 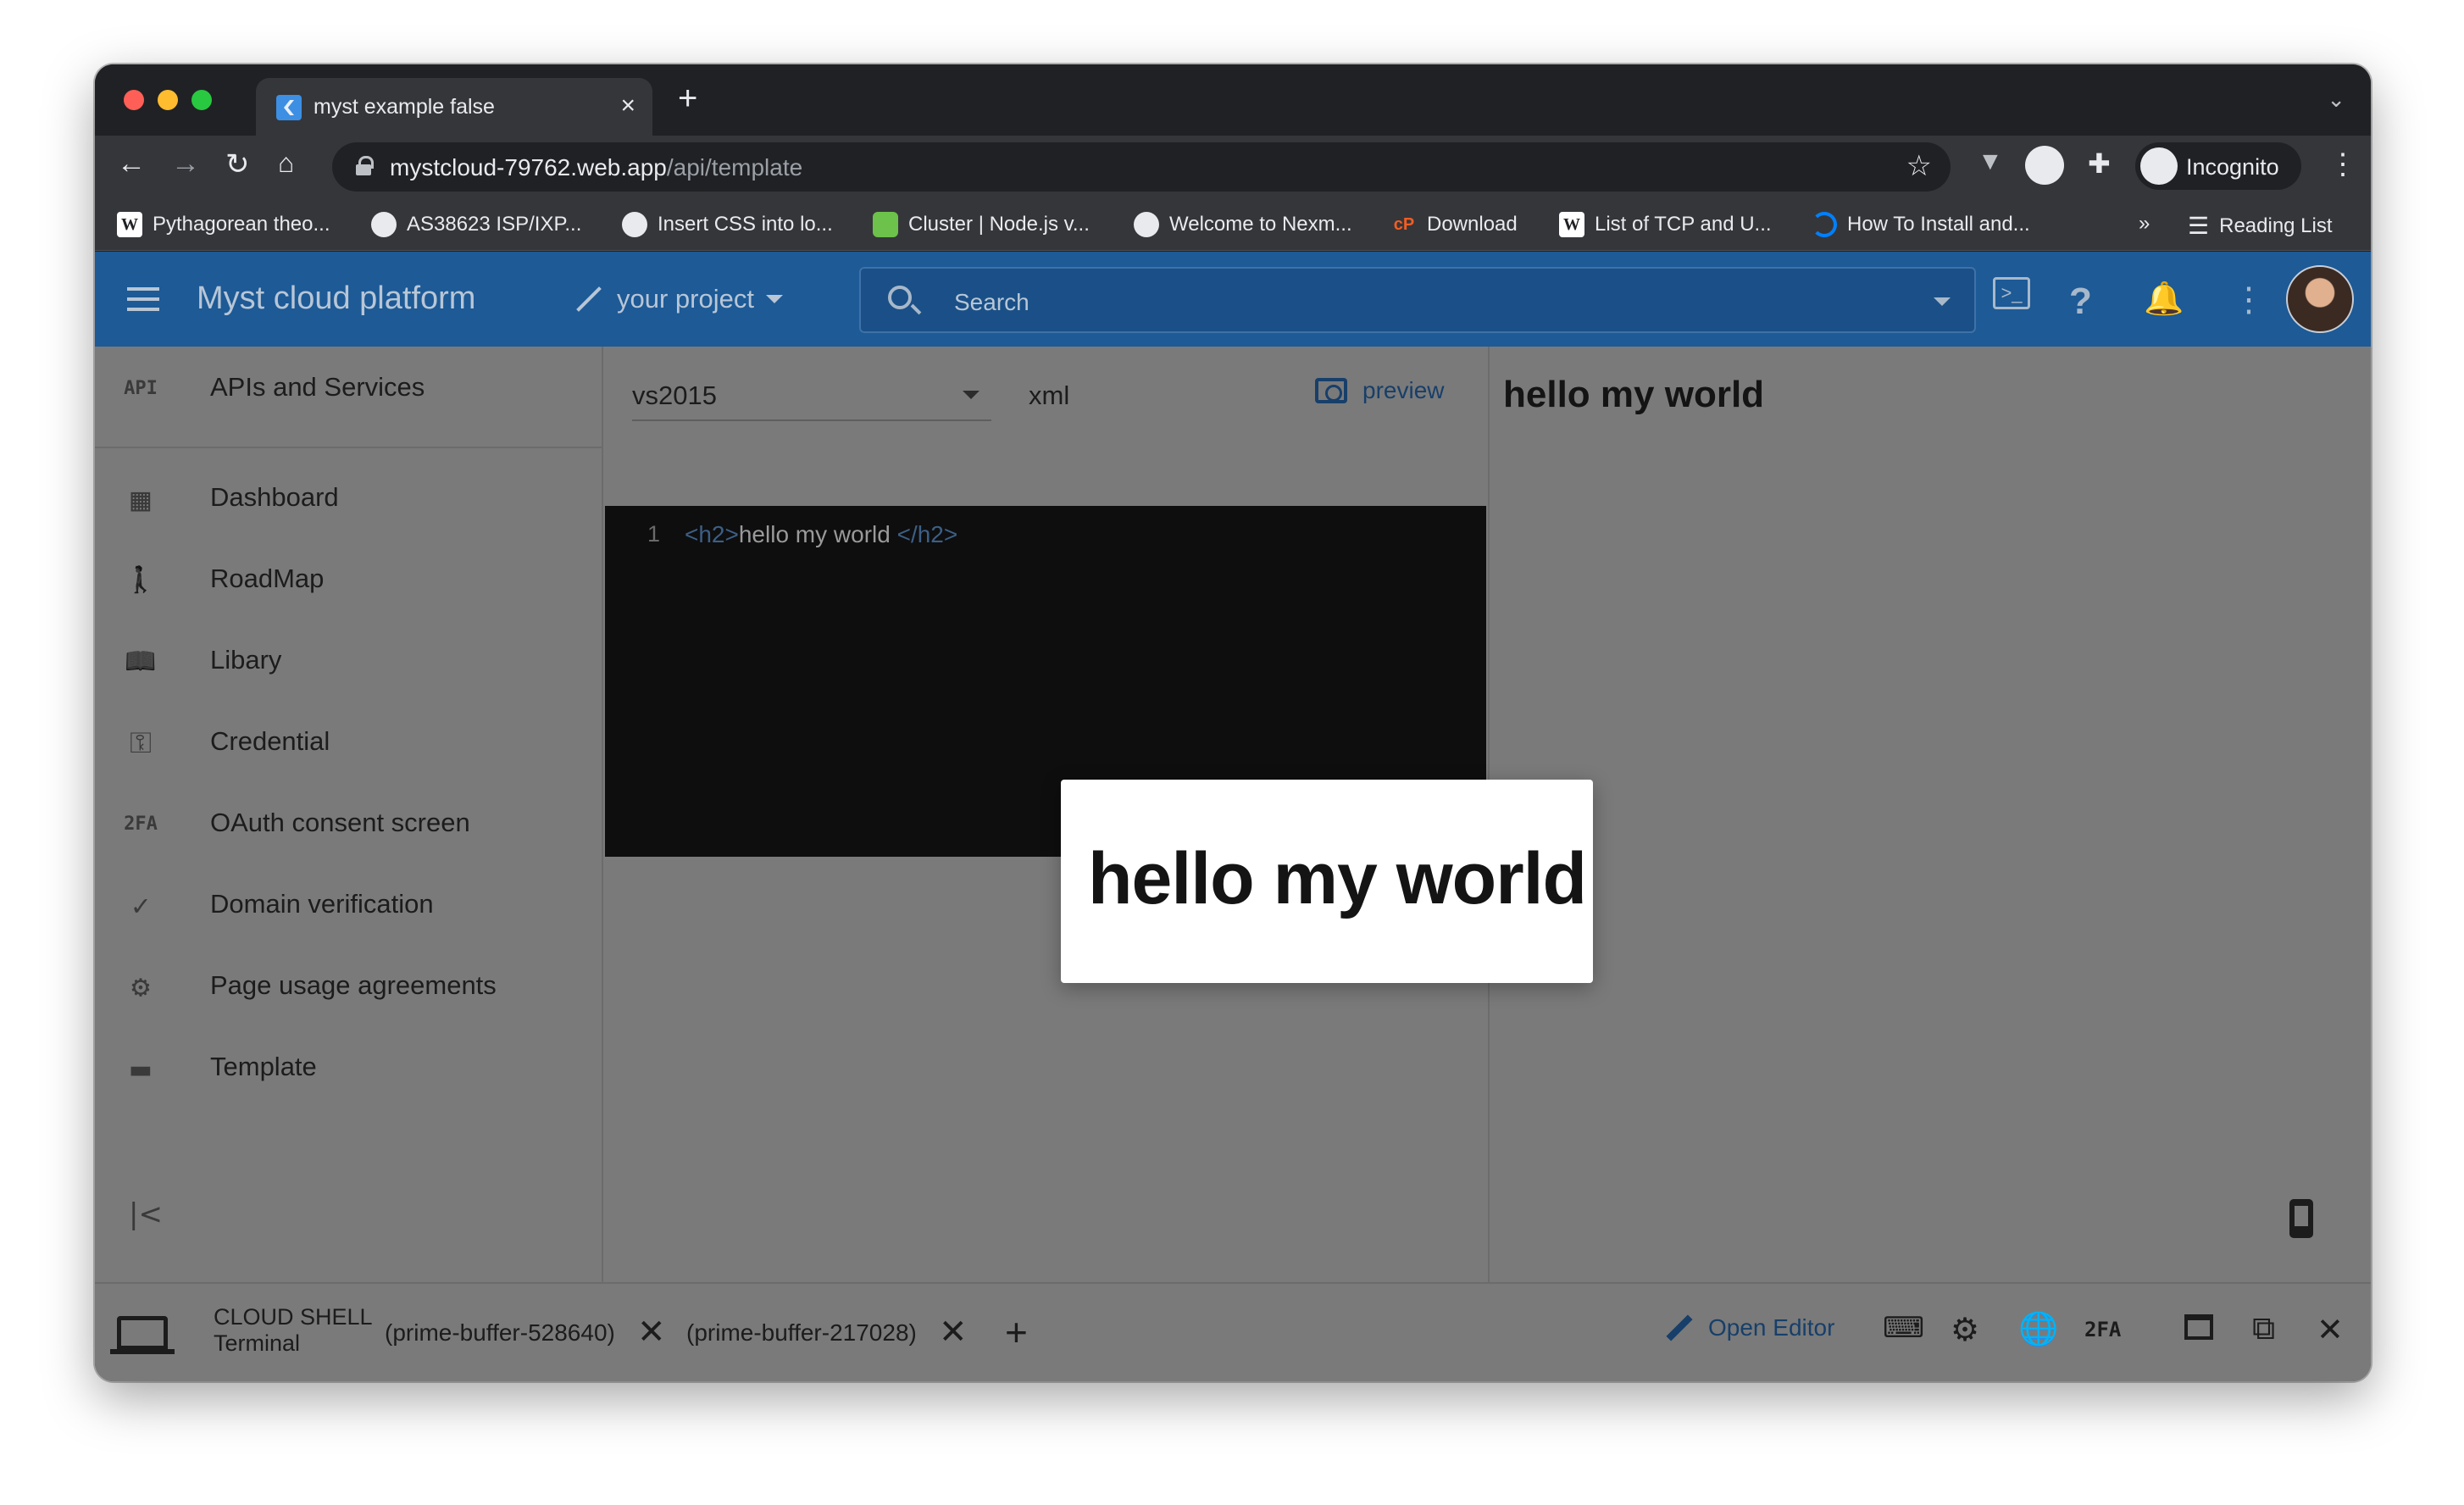 What do you see at coordinates (2164, 299) in the screenshot?
I see `notifications-bell-icon: 🔔` at bounding box center [2164, 299].